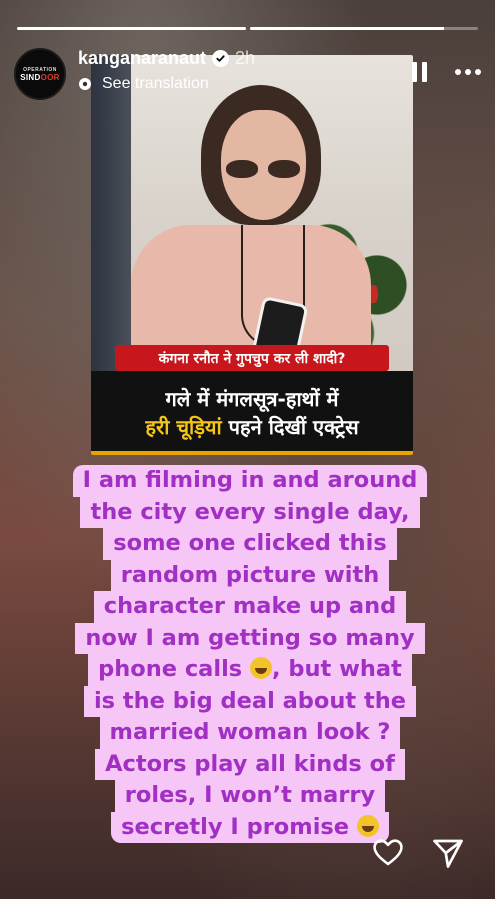 The image size is (495, 899). I want to click on news-headline-line2: हरी चूड़ियां पहने दिखीं एक्ट्रेस, so click(251, 427).